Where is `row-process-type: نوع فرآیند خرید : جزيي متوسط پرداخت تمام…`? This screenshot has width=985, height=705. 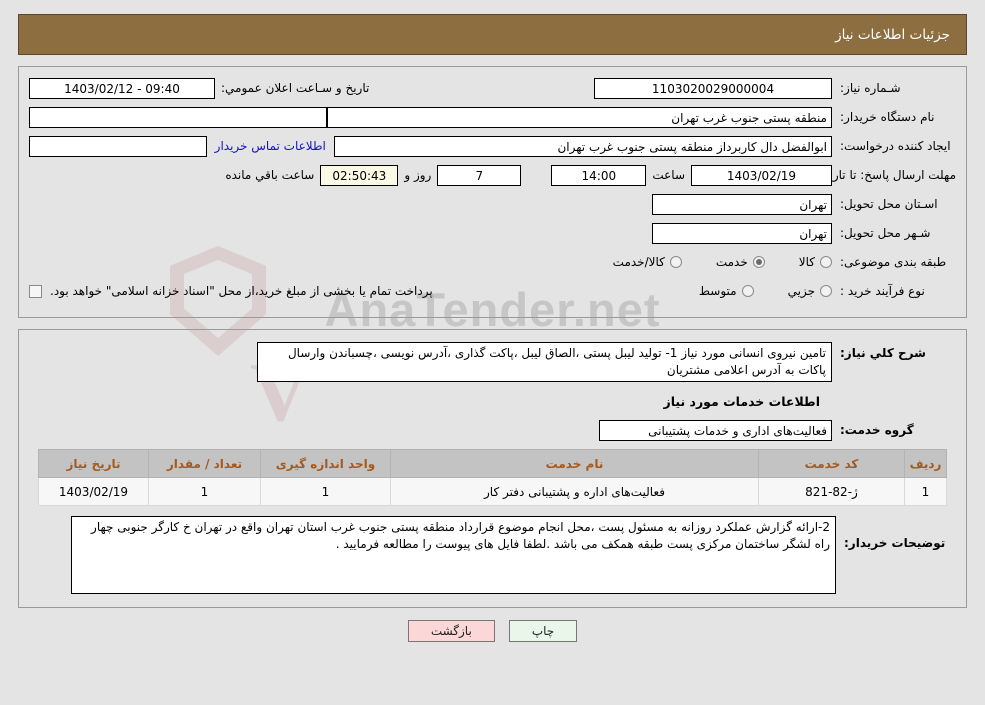
row-process-type: نوع فرآیند خرید : جزيي متوسط پرداخت تمام… is located at coordinates (492, 291).